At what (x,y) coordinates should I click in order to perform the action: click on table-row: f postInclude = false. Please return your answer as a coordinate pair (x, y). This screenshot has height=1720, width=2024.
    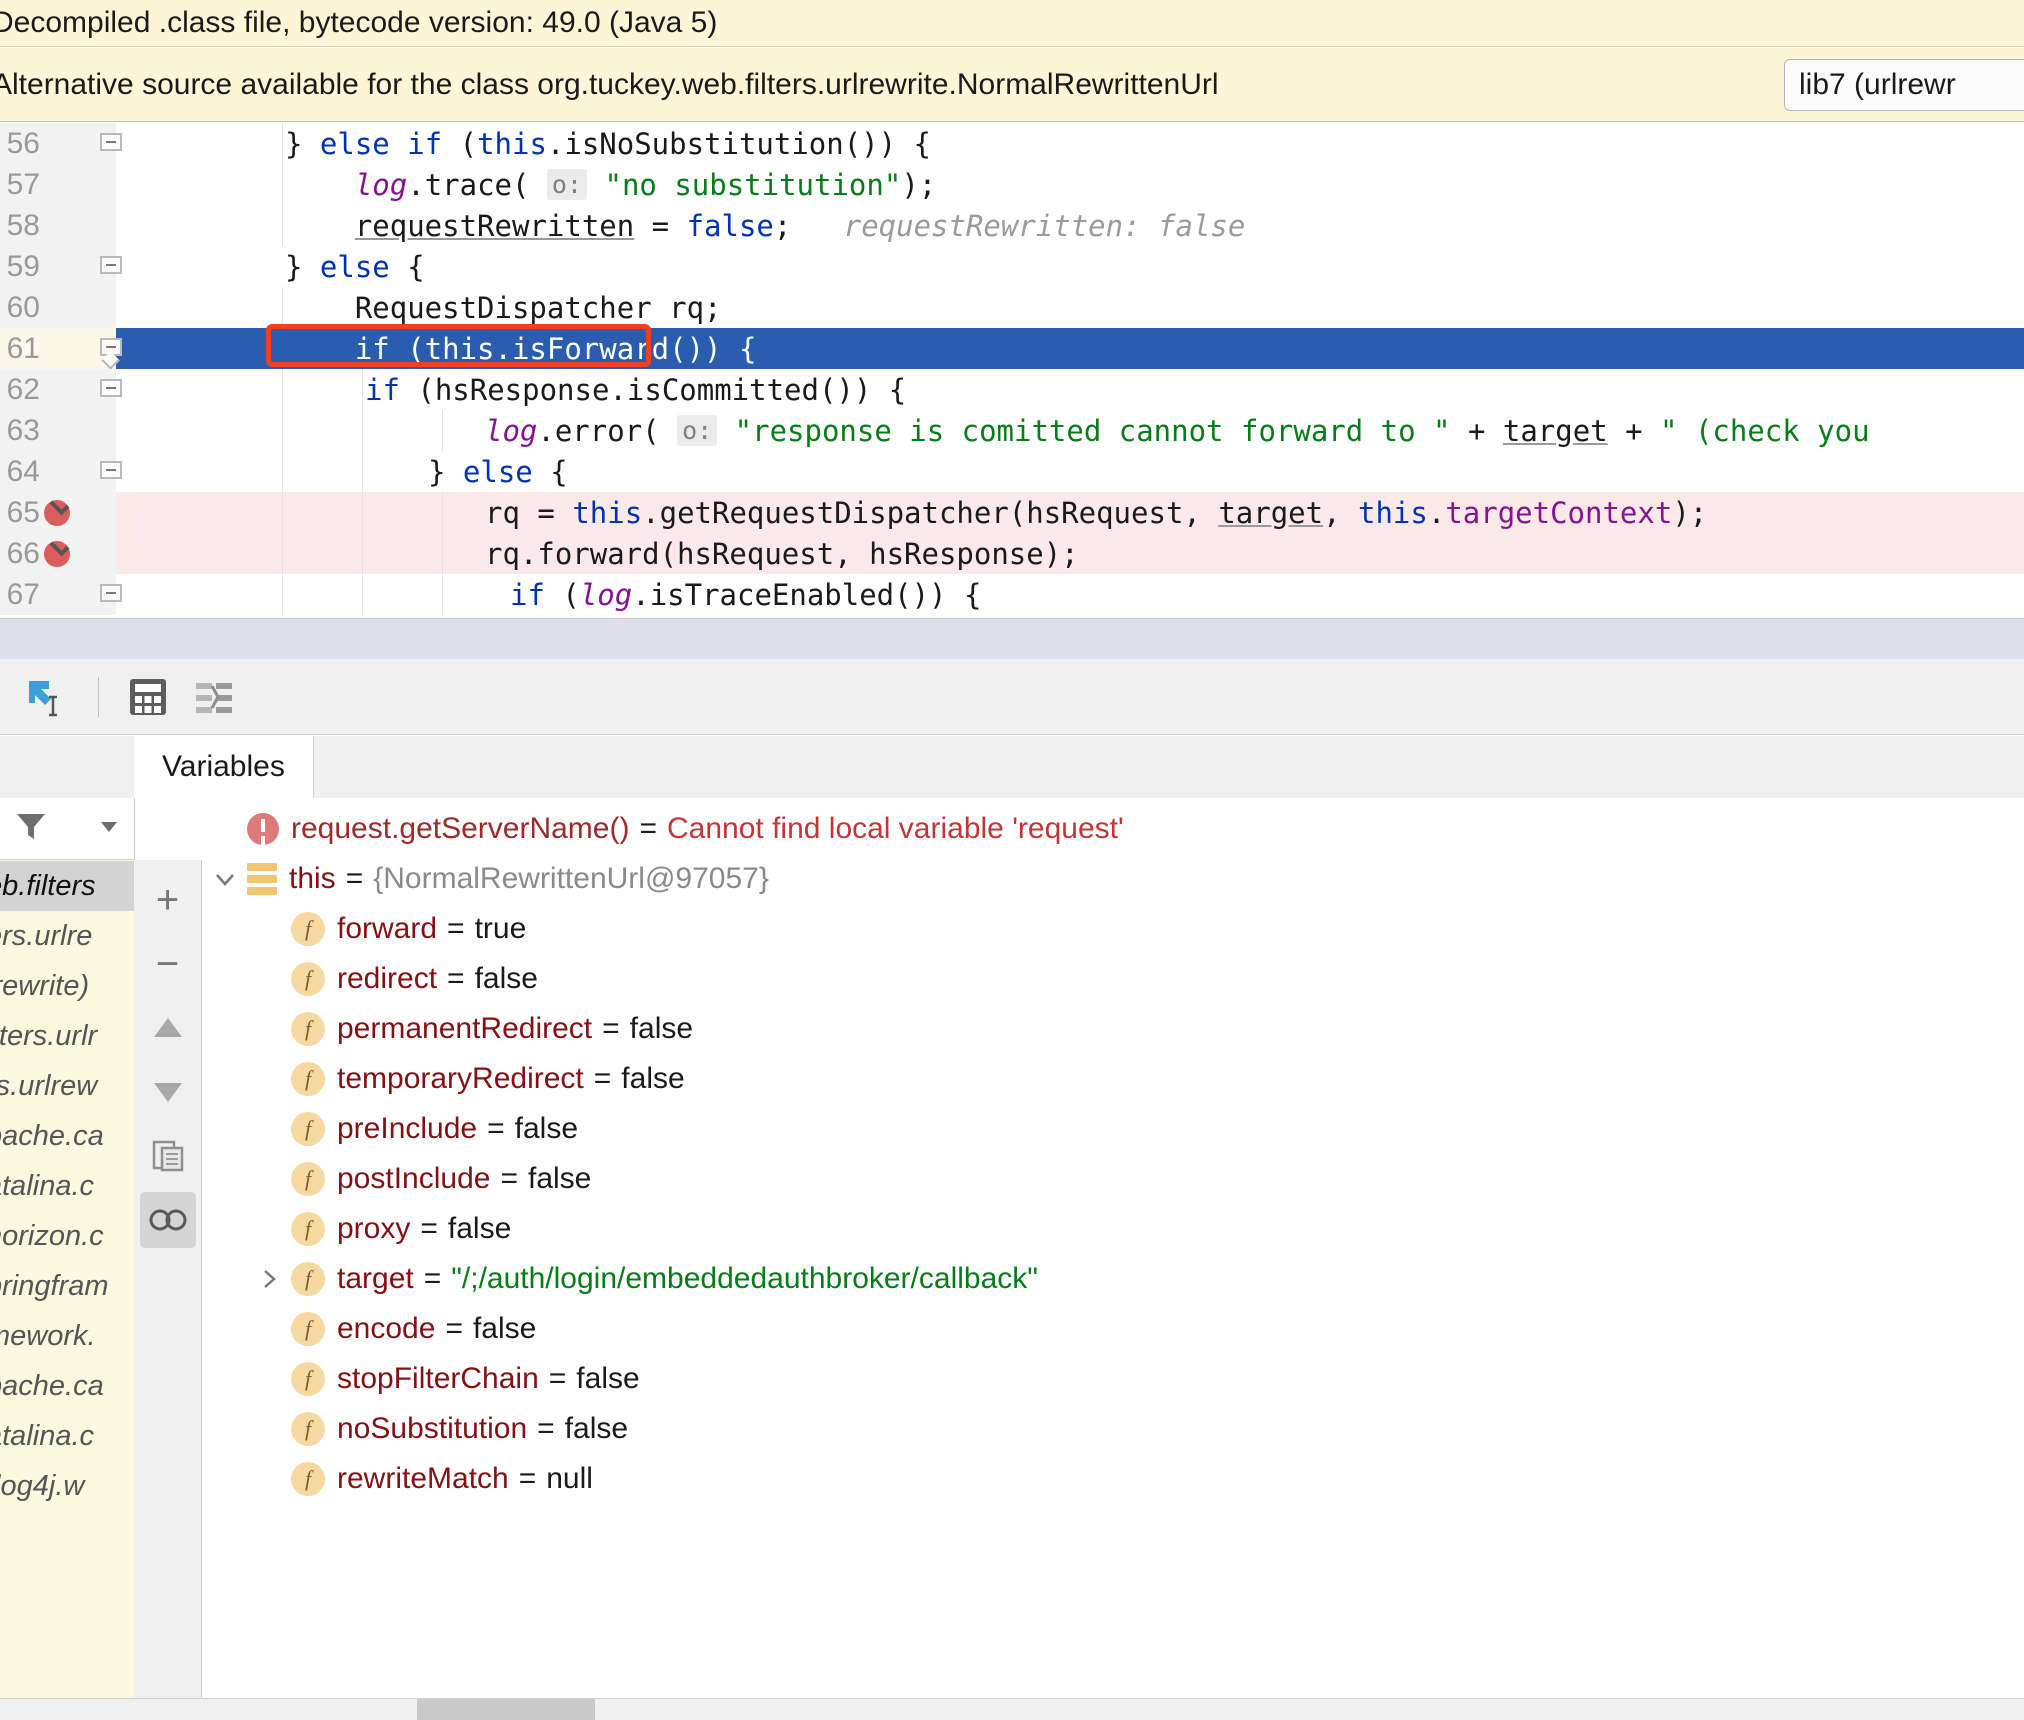
    Looking at the image, I should click on (1113, 1179).